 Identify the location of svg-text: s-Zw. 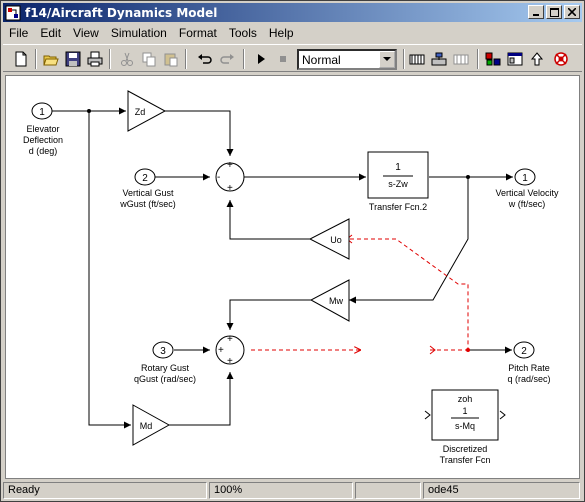
(398, 184).